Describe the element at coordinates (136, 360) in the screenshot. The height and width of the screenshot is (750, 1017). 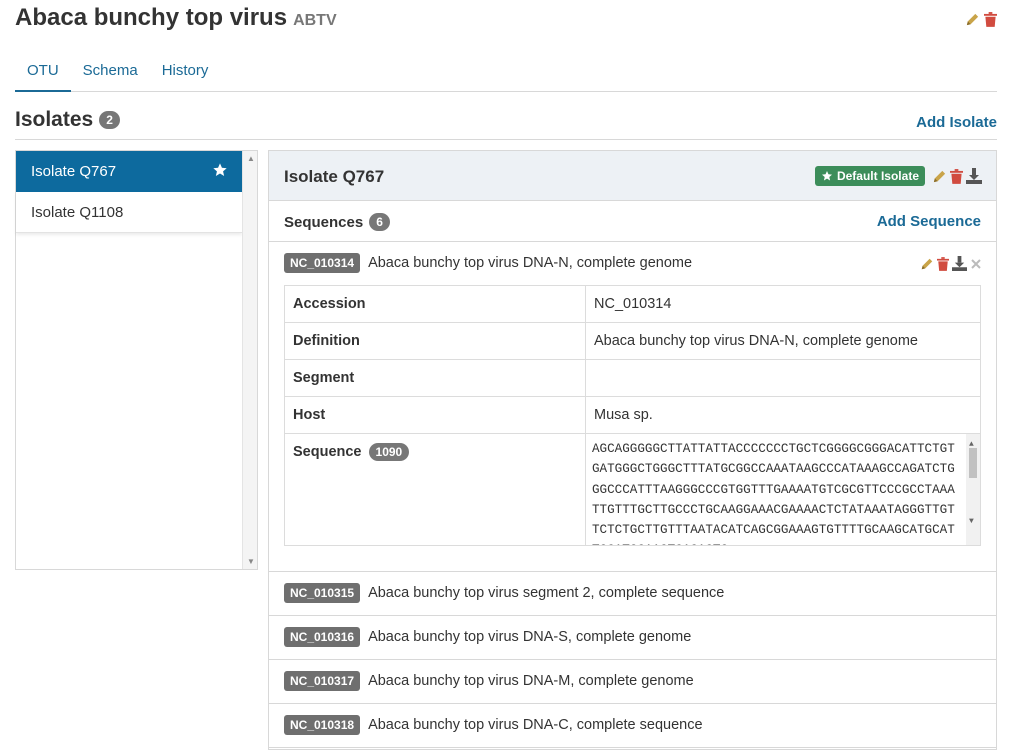
I see `isolate-list: Isolate Q767 Isolate Q1108 ▲ ▼` at that location.